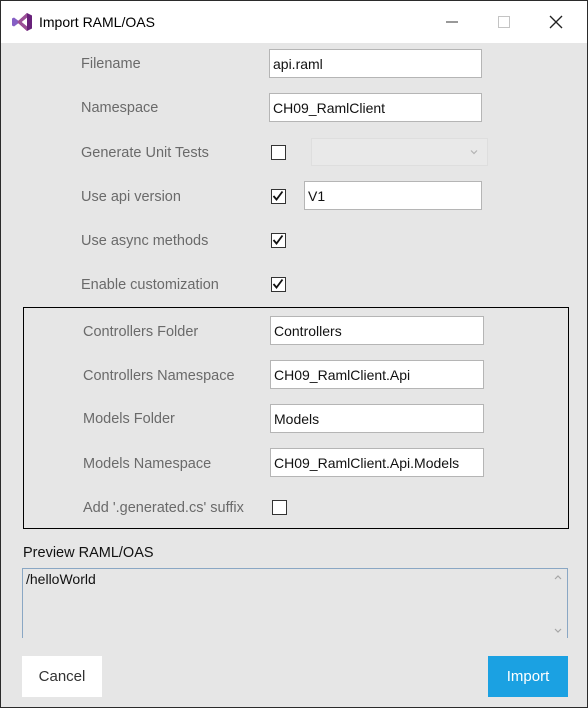 This screenshot has width=588, height=708. I want to click on api-version-field: V1, so click(393, 195).